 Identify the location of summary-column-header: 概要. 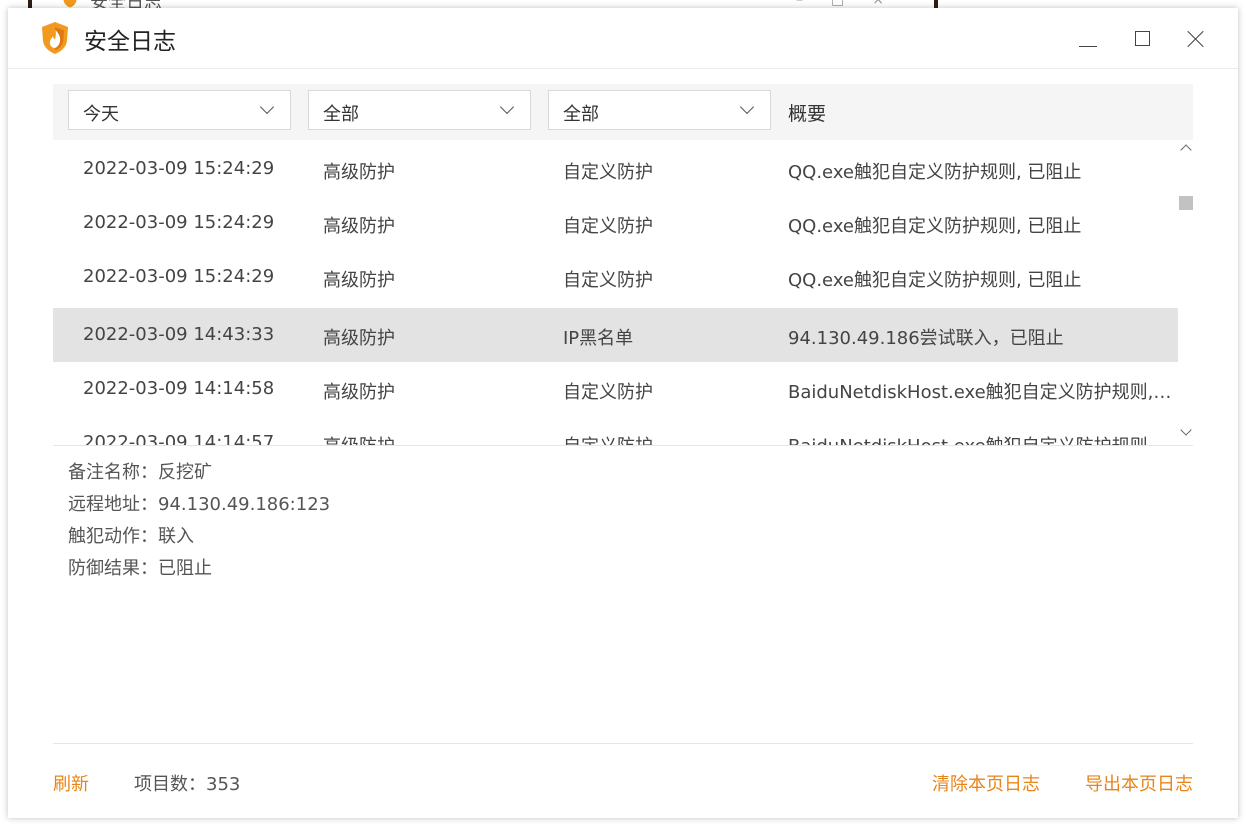
(807, 114).